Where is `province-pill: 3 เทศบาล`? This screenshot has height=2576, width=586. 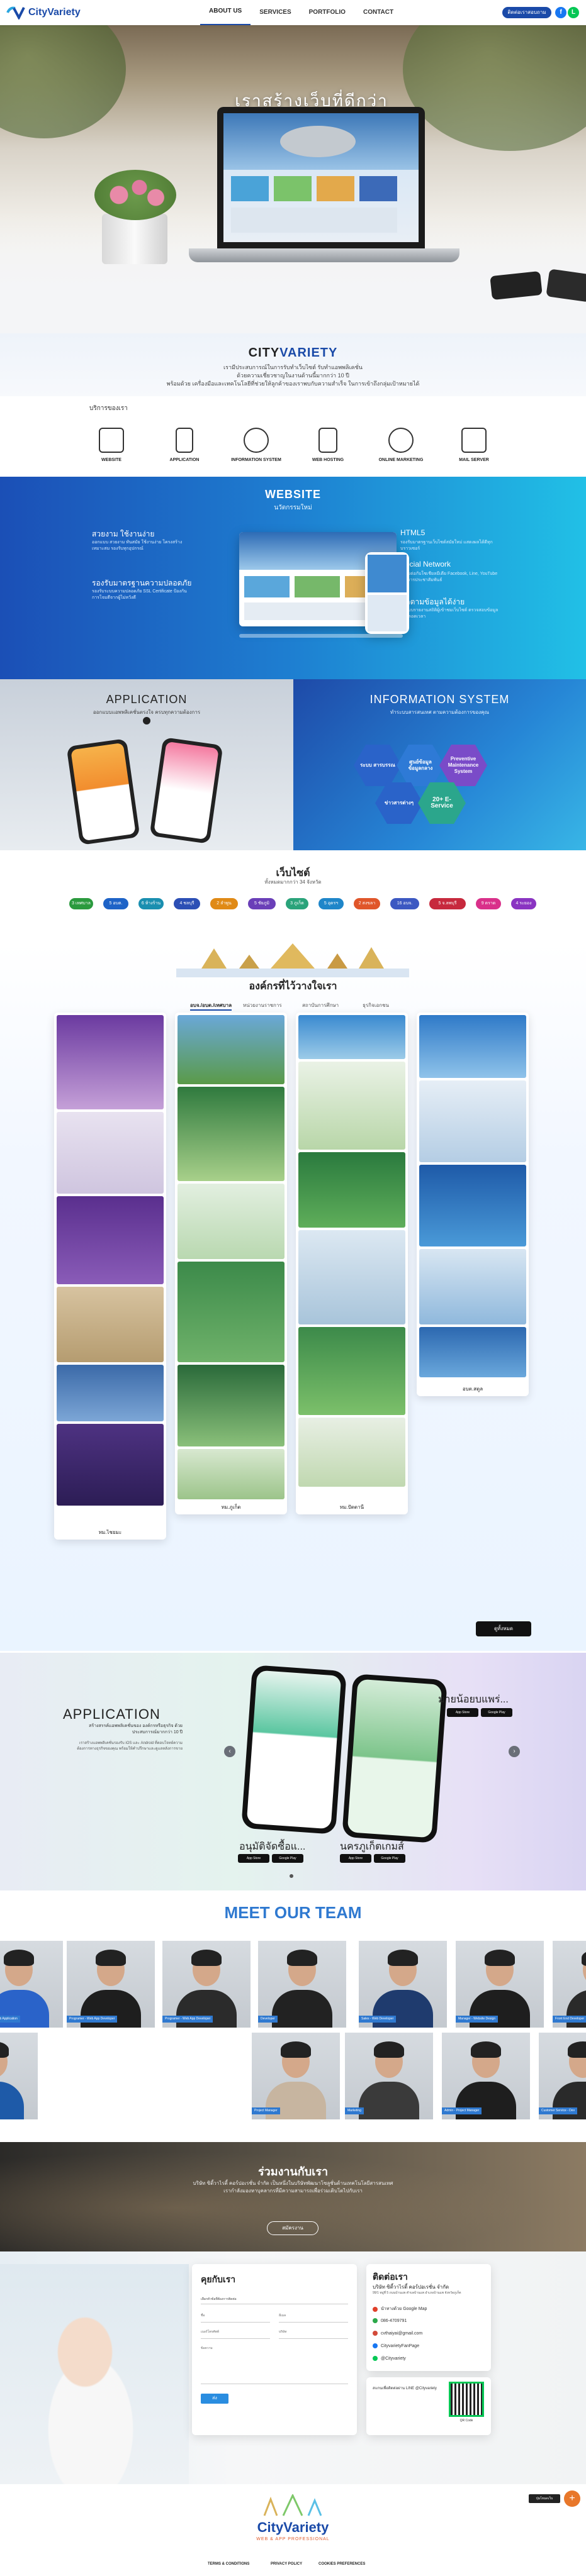 province-pill: 3 เทศบาล is located at coordinates (81, 903).